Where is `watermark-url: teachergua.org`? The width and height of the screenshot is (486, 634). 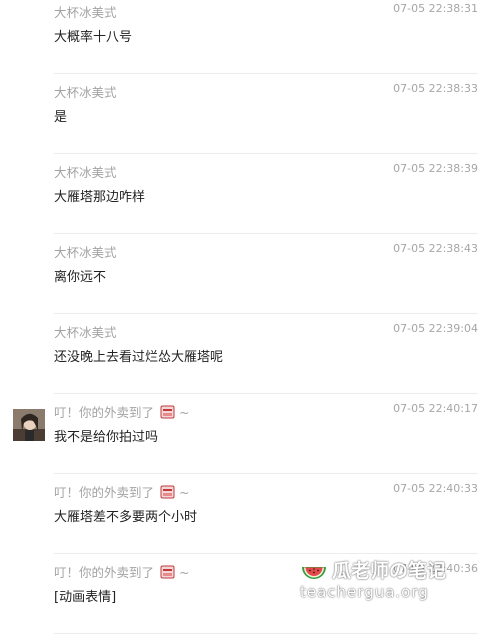 watermark-url: teachergua.org is located at coordinates (364, 592).